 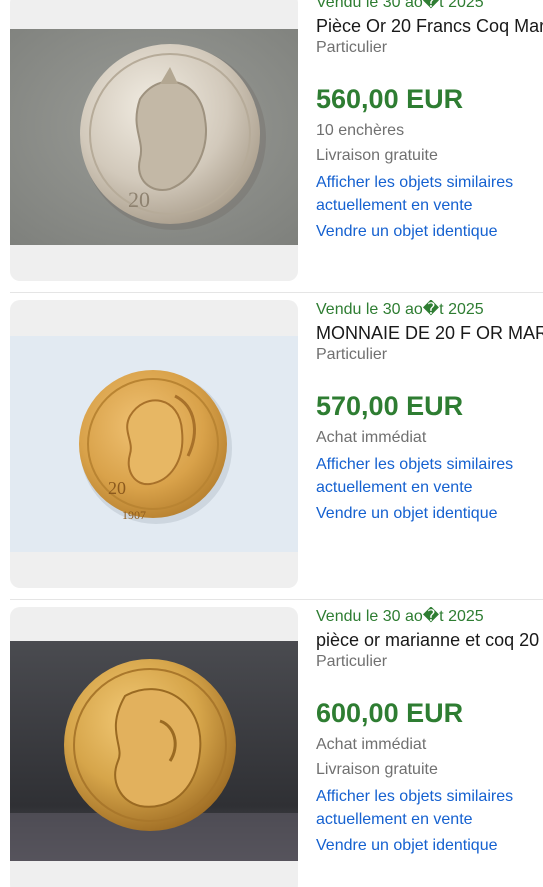 What do you see at coordinates (429, 333) in the screenshot?
I see `listing-title: MONNAIE DE 20 F OR MARIANNE` at bounding box center [429, 333].